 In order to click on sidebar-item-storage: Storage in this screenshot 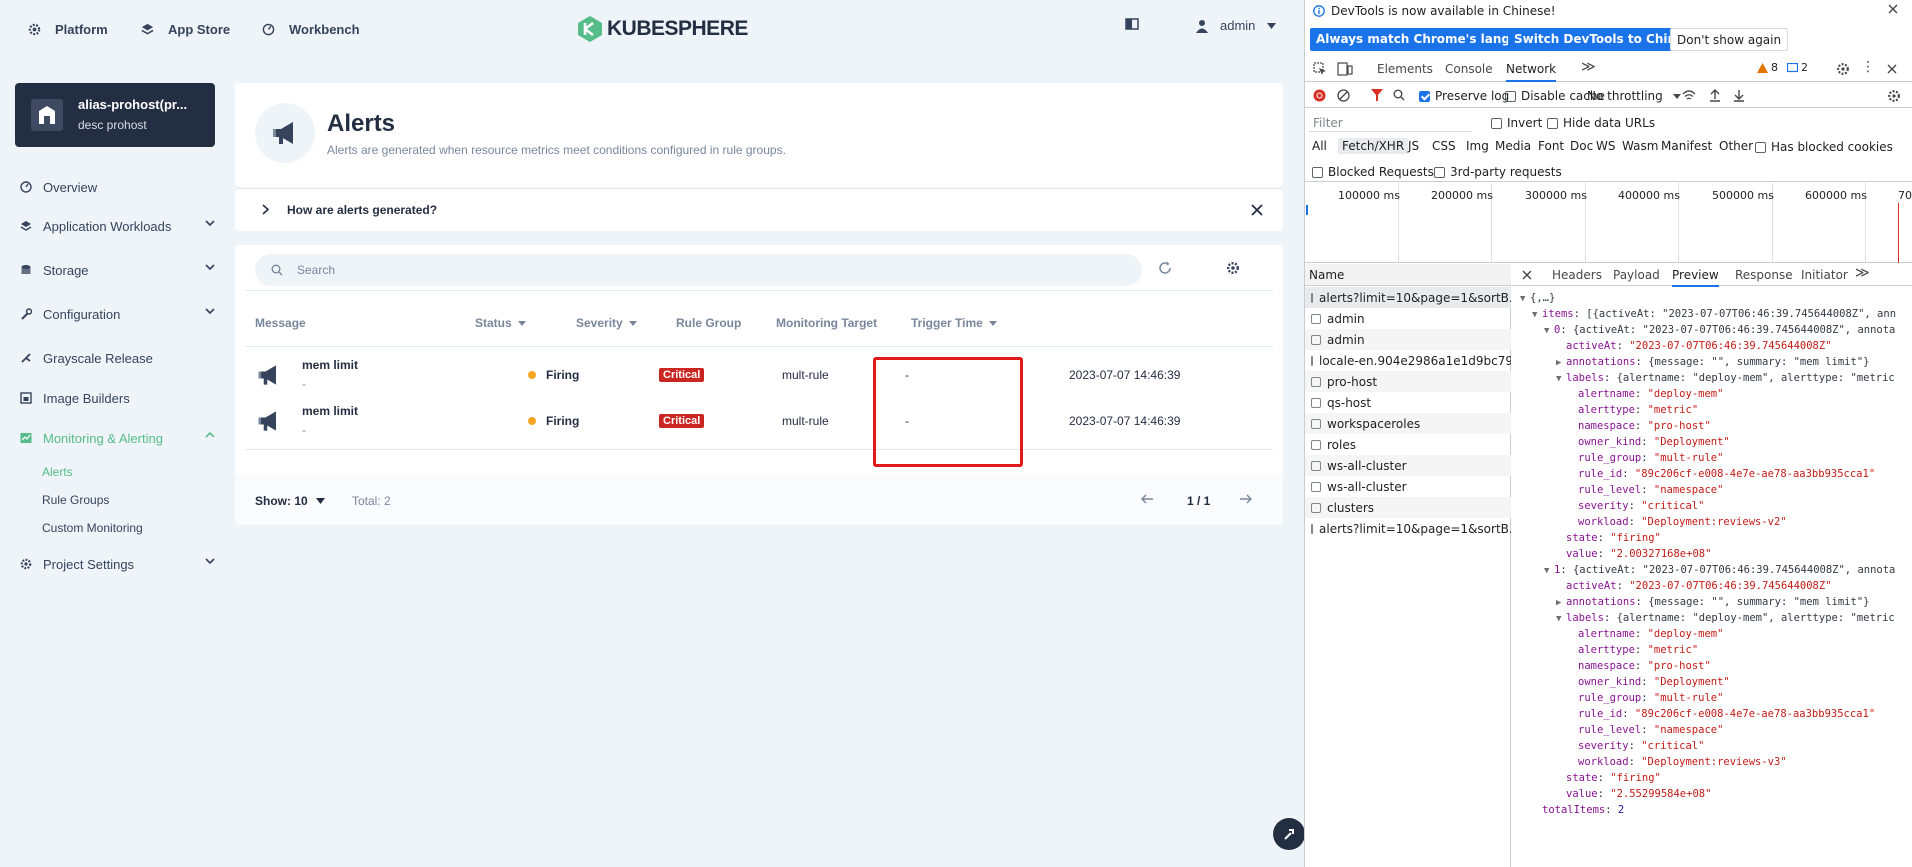, I will do `click(115, 270)`.